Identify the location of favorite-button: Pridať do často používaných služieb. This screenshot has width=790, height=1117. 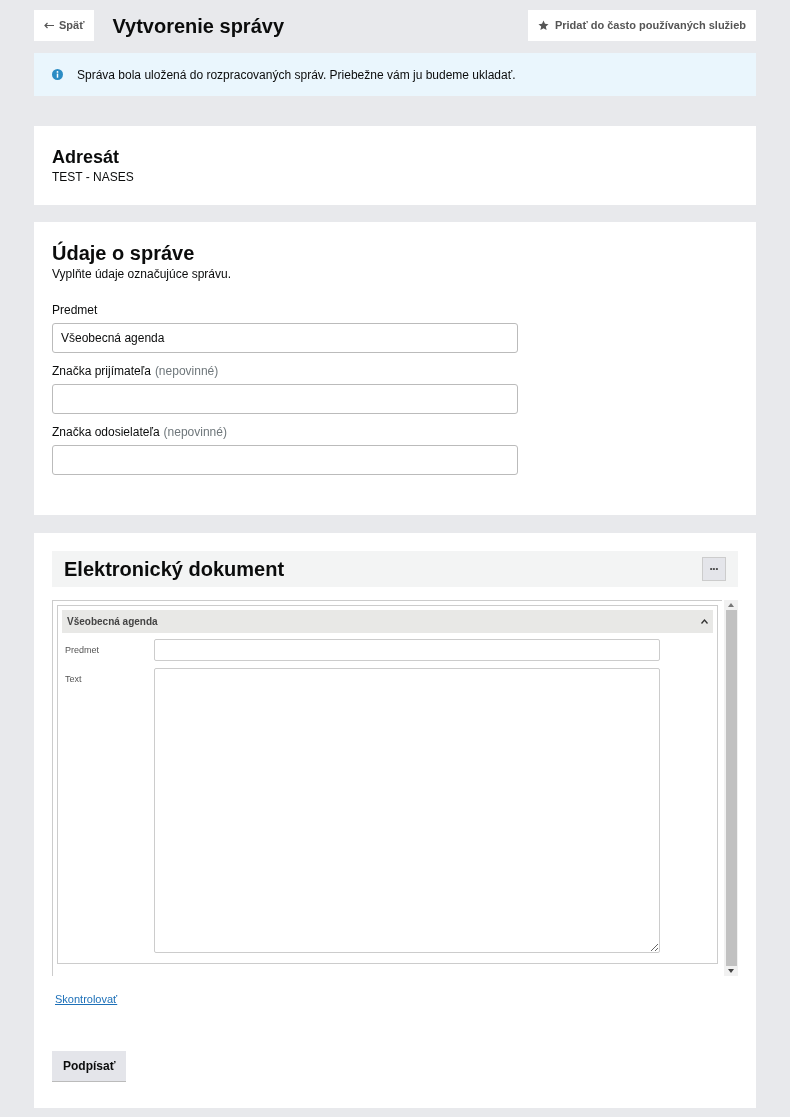
(641, 25).